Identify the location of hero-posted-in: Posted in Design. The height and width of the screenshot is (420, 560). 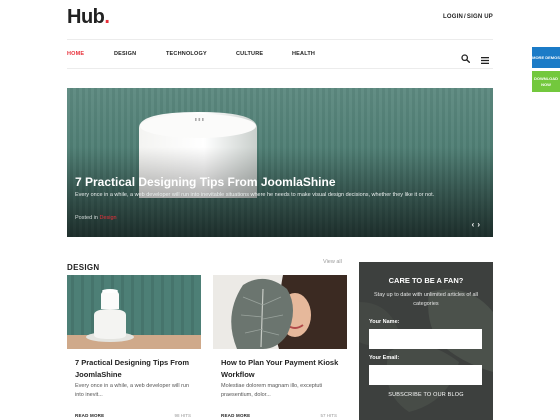
(96, 218).